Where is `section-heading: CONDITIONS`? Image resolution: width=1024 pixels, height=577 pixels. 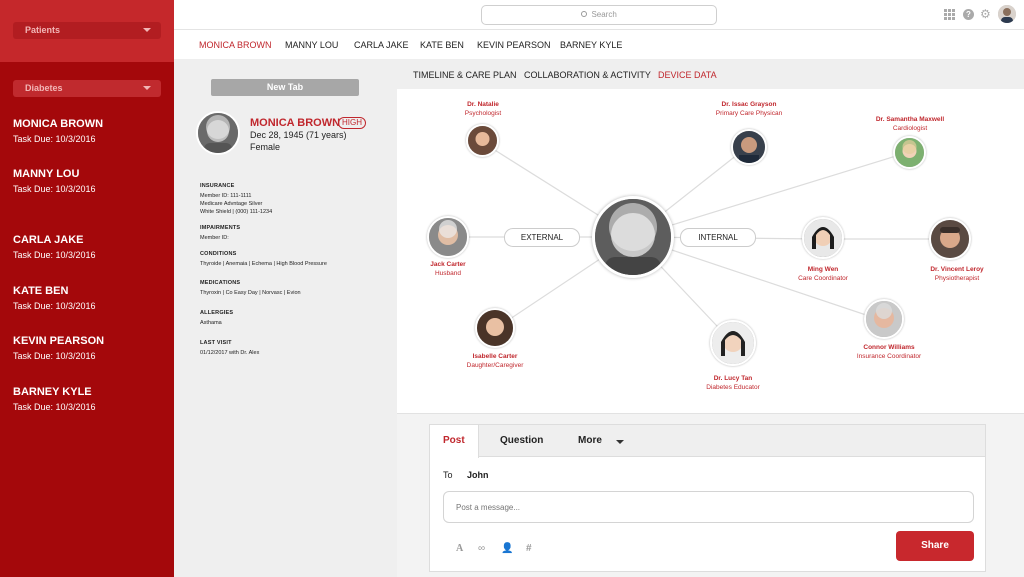
section-heading: CONDITIONS is located at coordinates (218, 254).